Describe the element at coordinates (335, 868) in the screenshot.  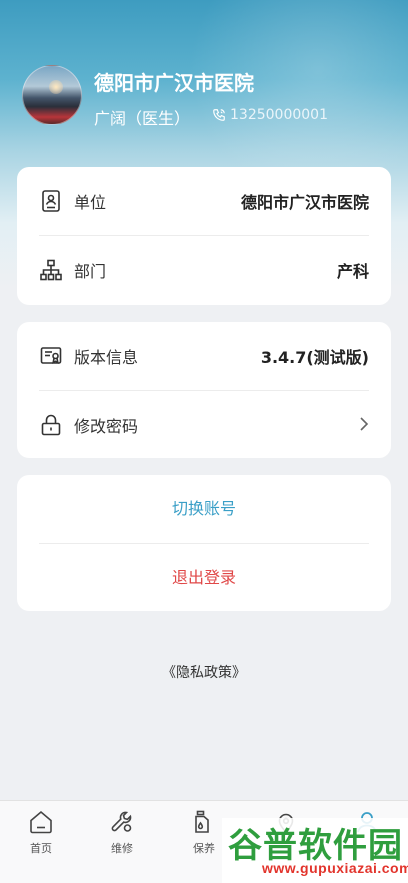
I see `watermark-url: www.gupuxiazai.com` at that location.